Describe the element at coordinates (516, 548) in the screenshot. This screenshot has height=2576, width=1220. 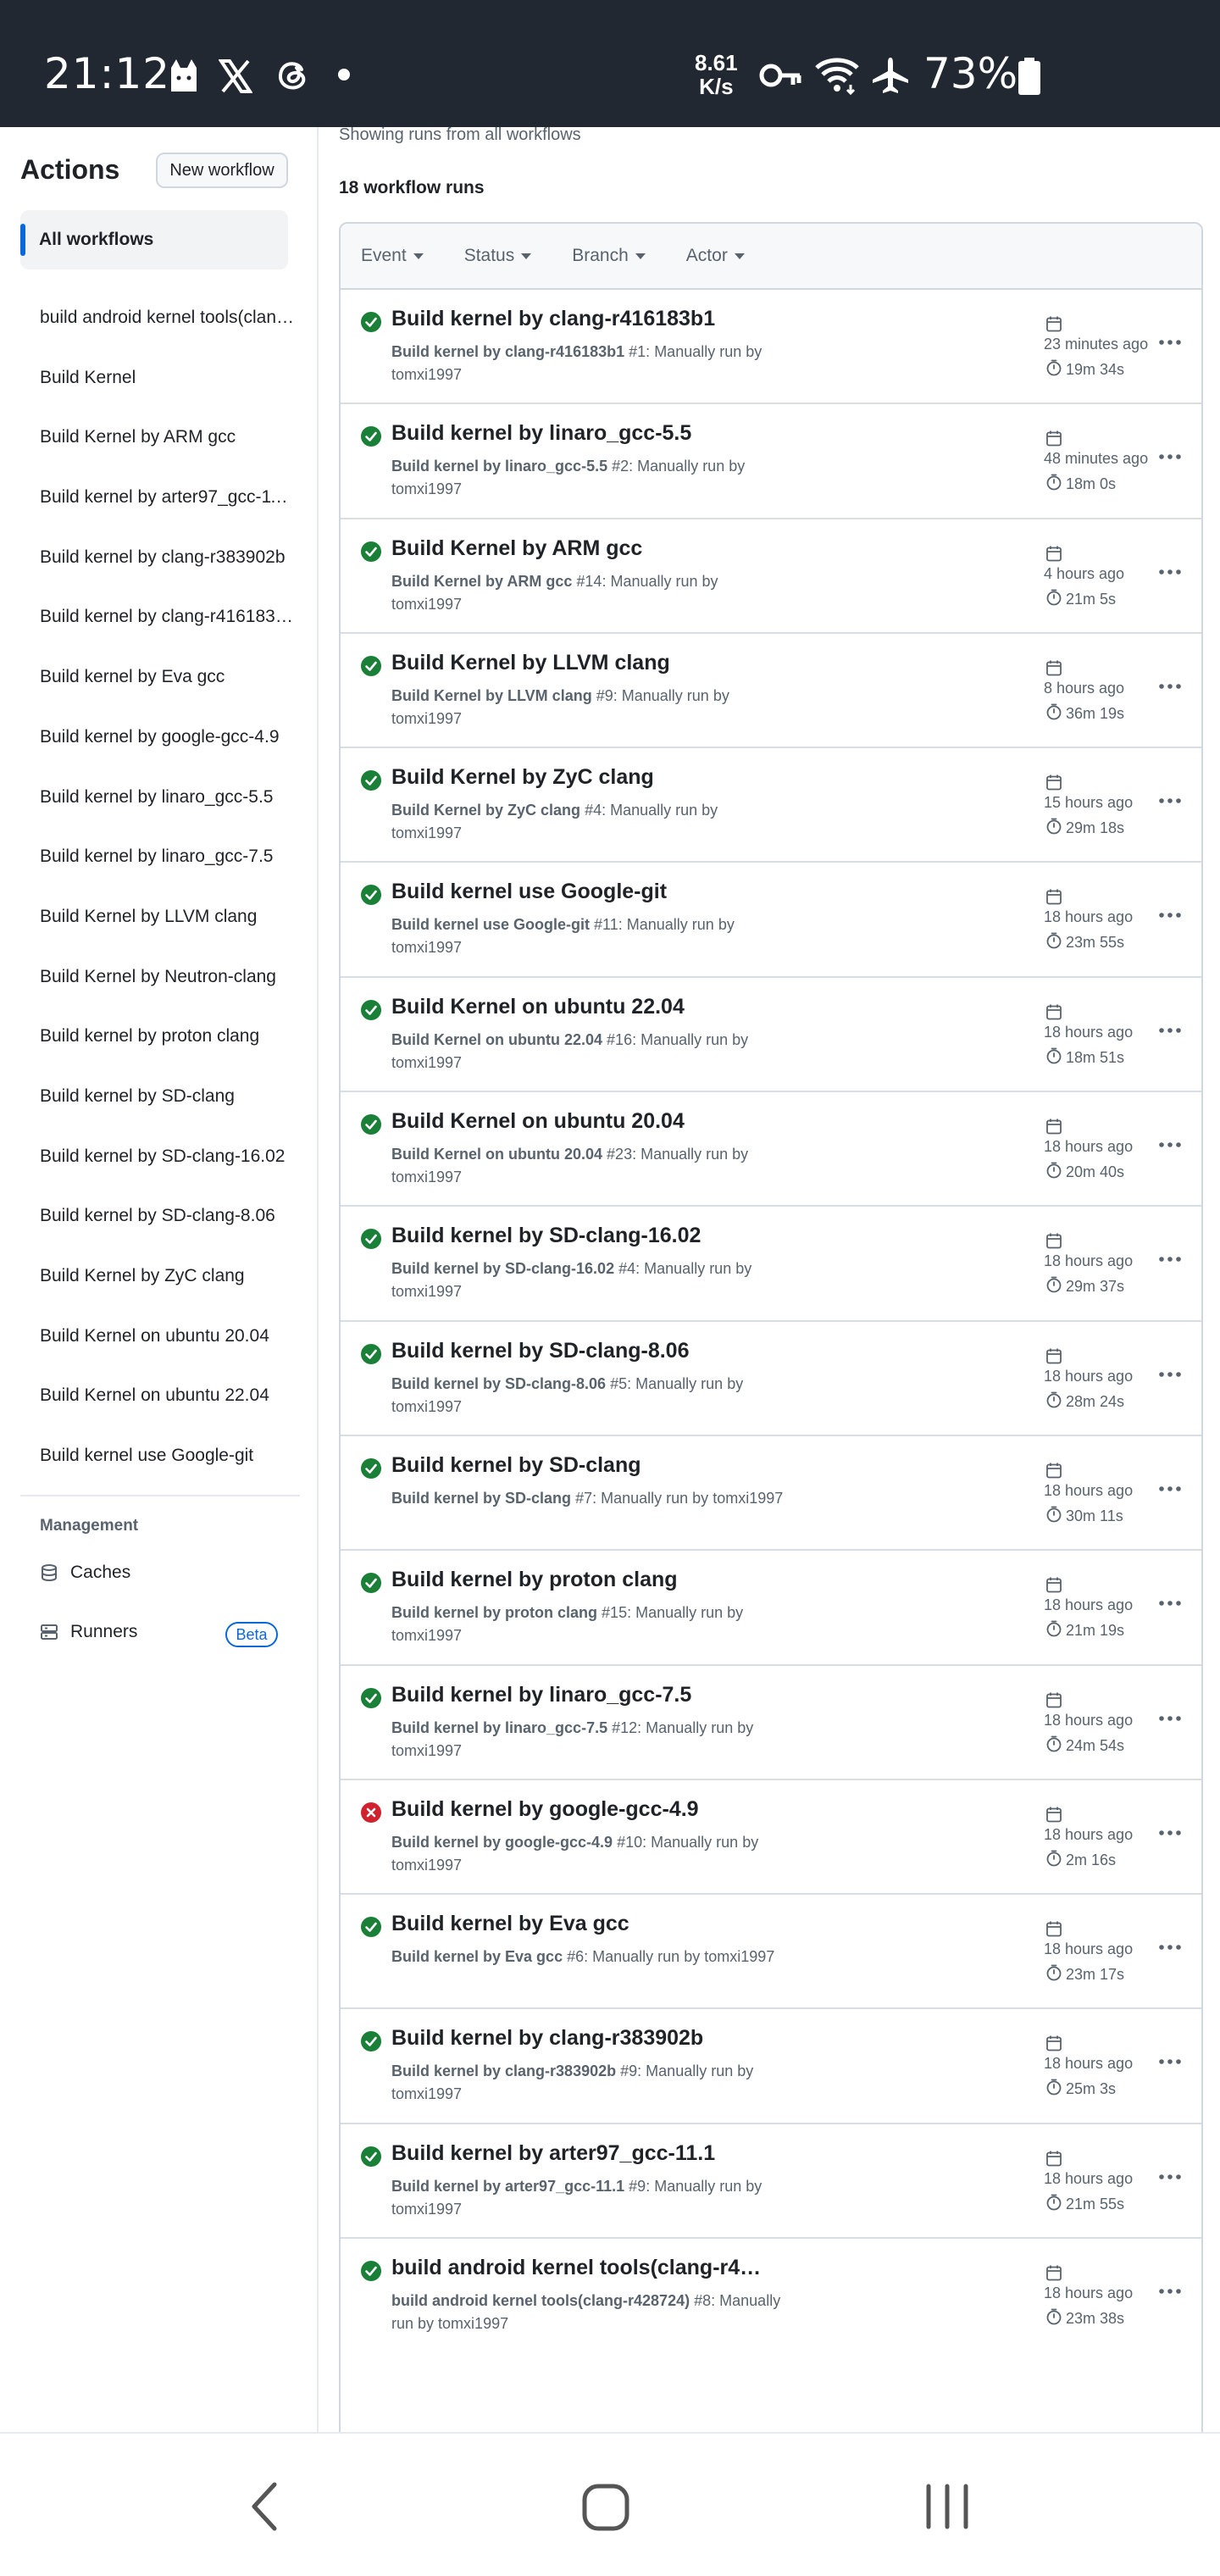
I see `run-title: Build Kernel by ARM gcc` at that location.